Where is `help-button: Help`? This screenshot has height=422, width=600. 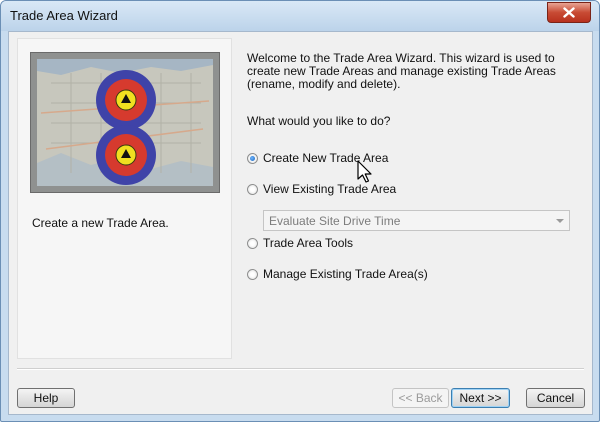 help-button: Help is located at coordinates (46, 398).